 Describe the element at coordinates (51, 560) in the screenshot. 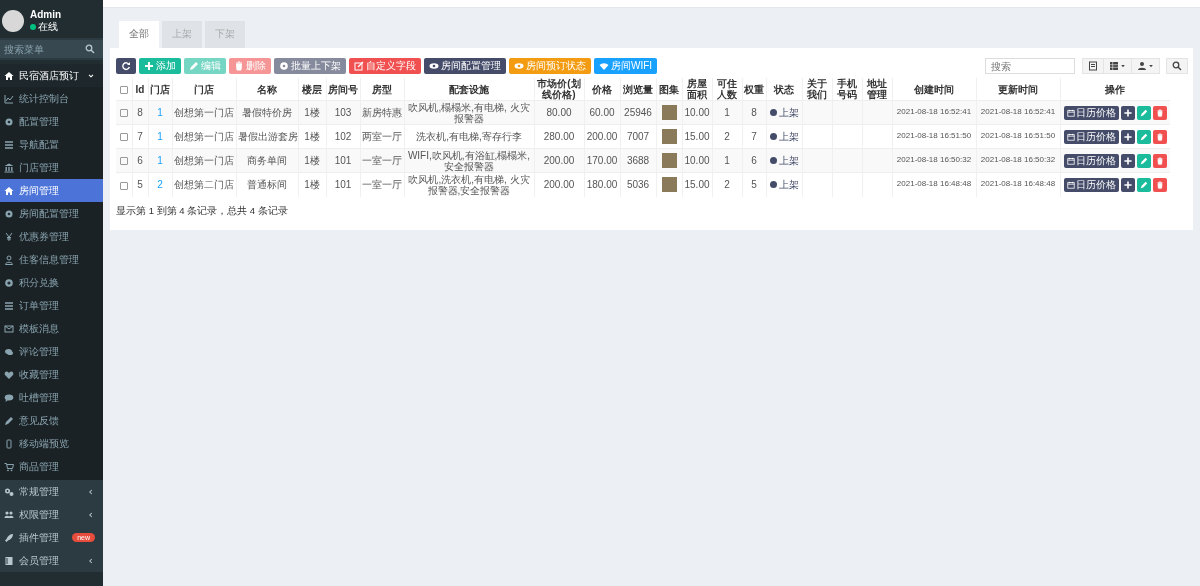

I see `menu-item: 会员管理` at that location.